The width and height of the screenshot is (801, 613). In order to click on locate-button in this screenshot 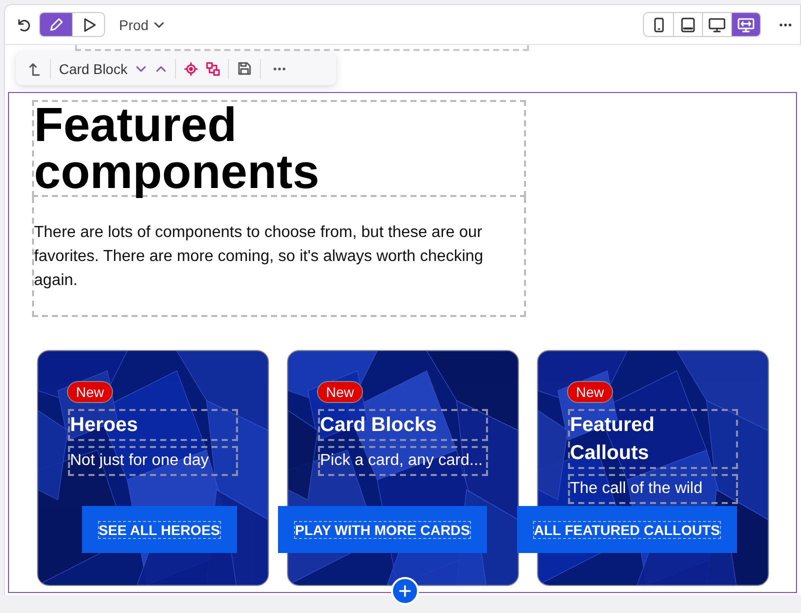, I will do `click(191, 69)`.